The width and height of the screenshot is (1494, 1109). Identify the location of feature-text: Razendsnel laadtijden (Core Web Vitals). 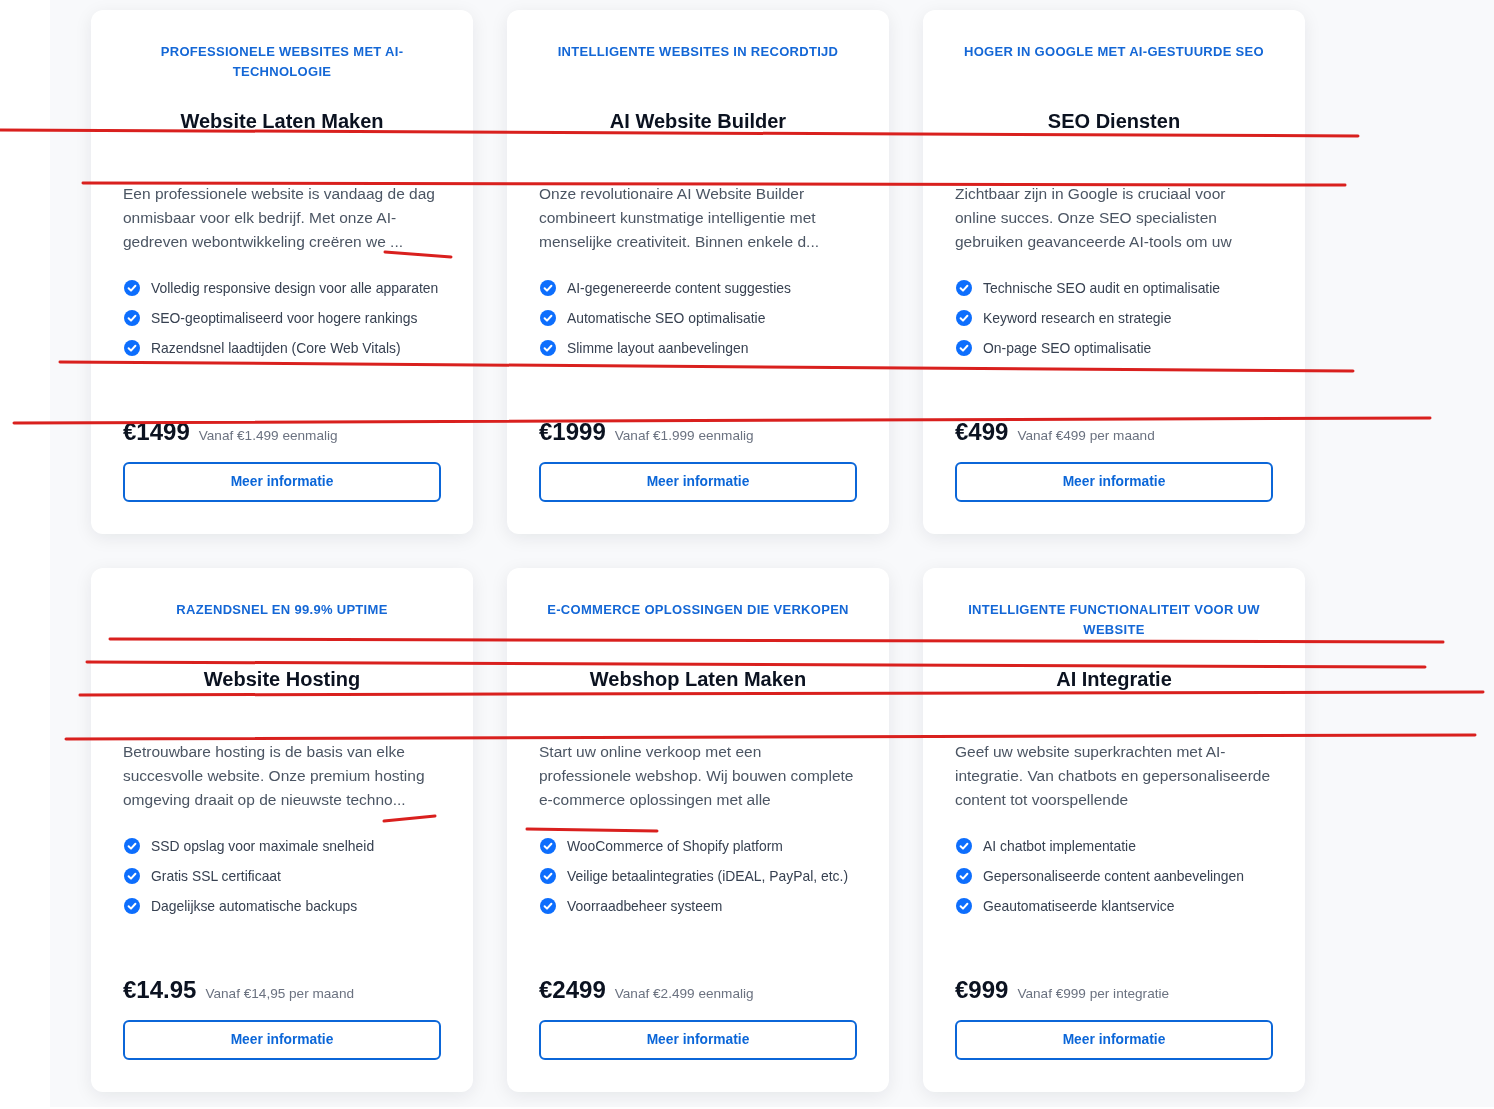
(276, 348).